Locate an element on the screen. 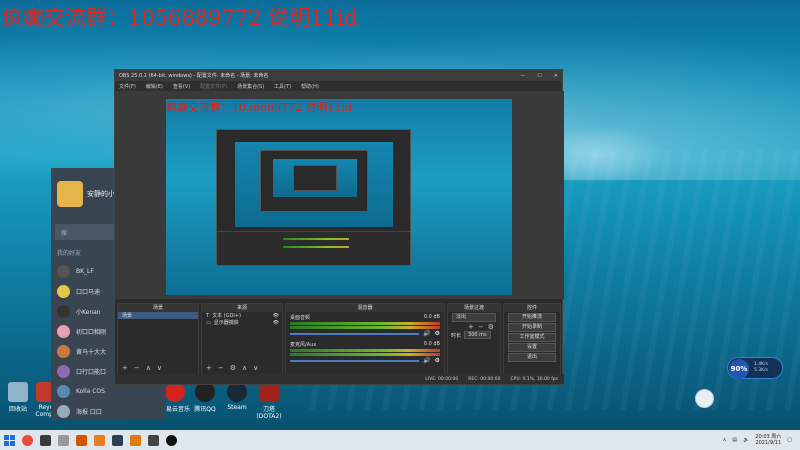 The height and width of the screenshot is (450, 800). floating-ball-icon is located at coordinates (704, 398).